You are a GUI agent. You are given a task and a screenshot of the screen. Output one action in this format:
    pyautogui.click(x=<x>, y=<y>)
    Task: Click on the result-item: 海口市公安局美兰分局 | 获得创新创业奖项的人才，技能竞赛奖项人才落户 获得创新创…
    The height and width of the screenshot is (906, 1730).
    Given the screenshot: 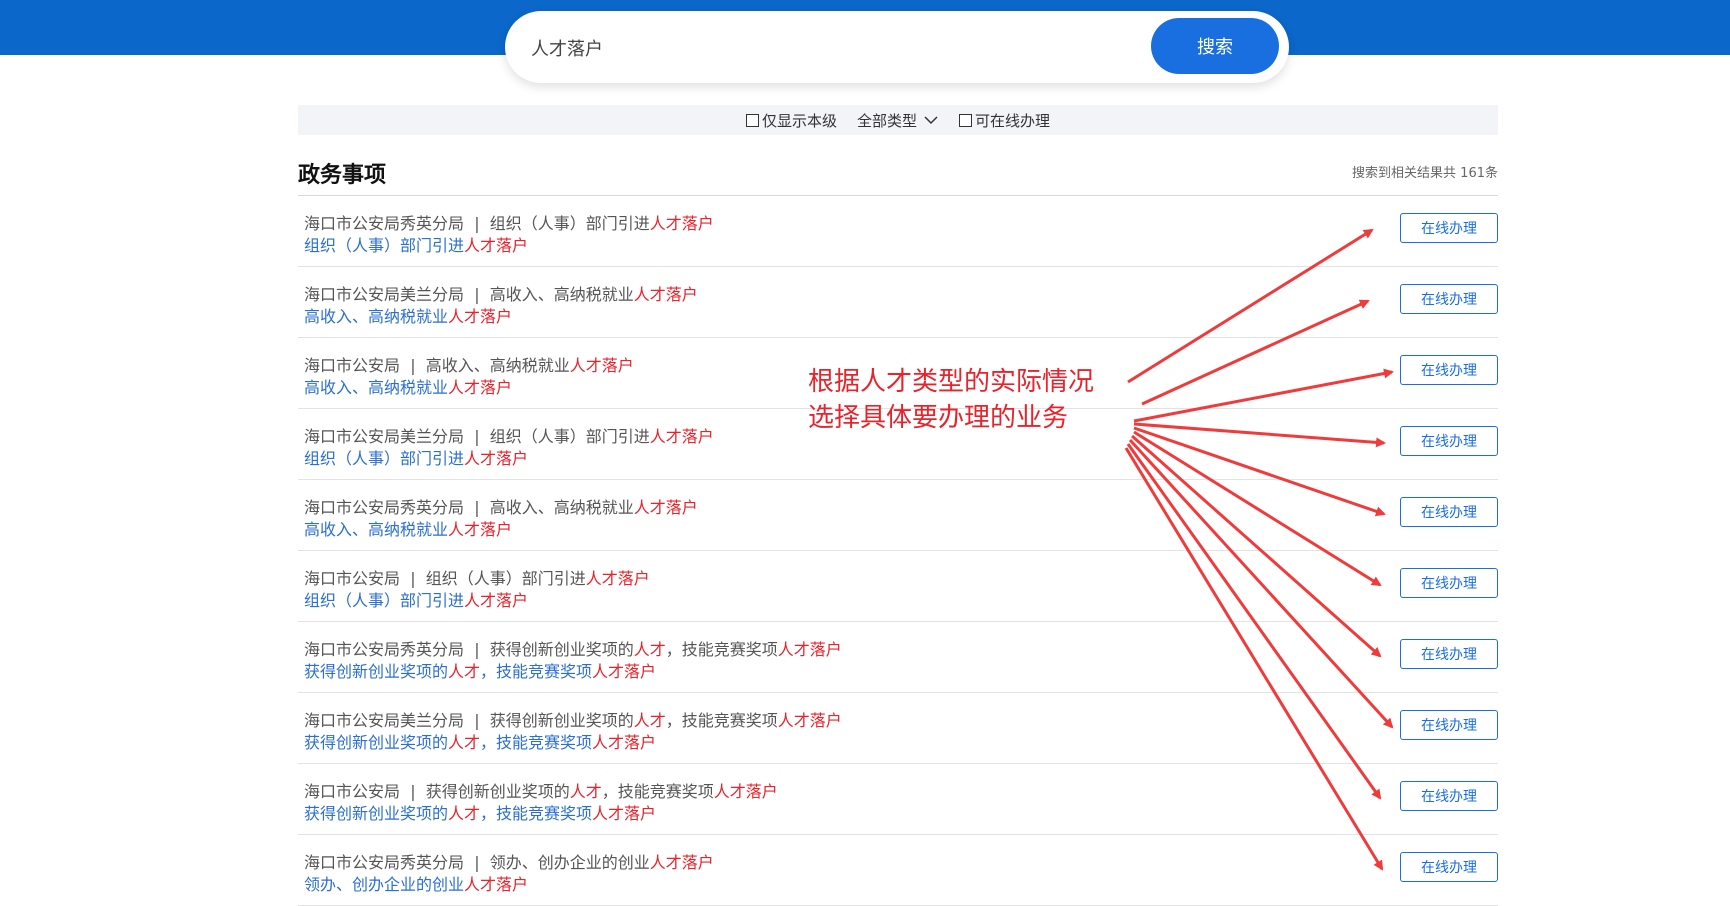 What is the action you would take?
    pyautogui.click(x=898, y=728)
    